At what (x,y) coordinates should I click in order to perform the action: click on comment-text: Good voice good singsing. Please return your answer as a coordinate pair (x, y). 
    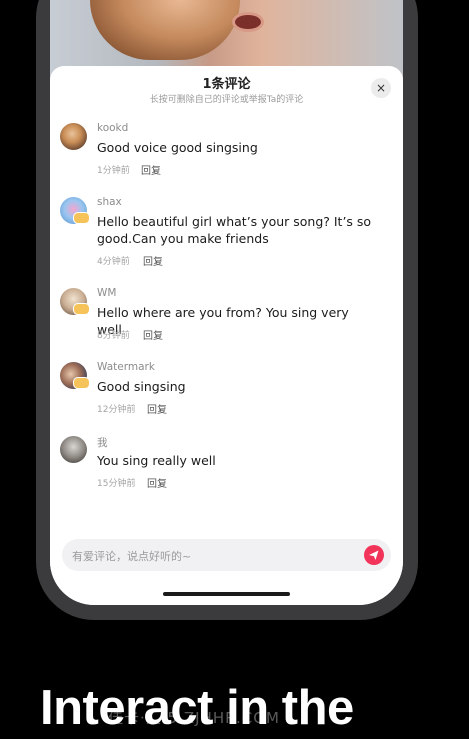
    Looking at the image, I should click on (177, 147).